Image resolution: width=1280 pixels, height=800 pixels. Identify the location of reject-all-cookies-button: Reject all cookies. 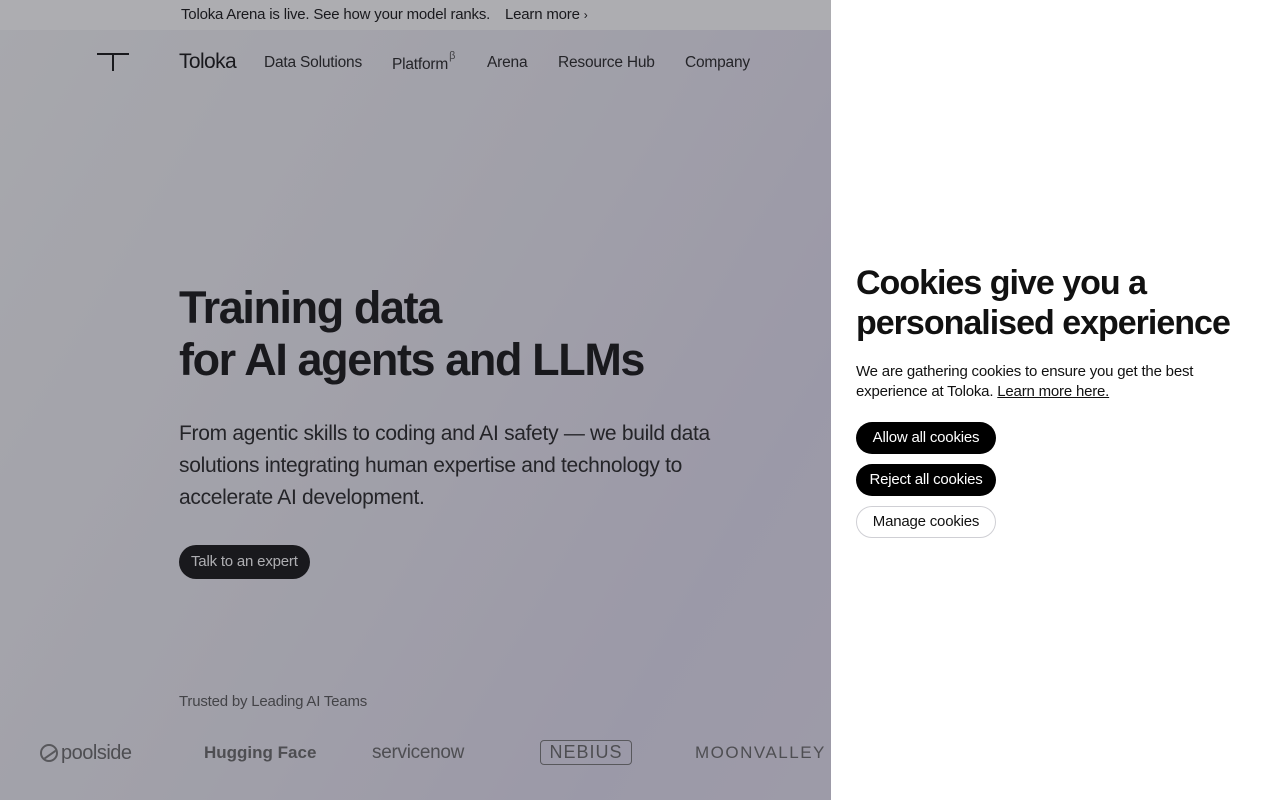
(926, 480).